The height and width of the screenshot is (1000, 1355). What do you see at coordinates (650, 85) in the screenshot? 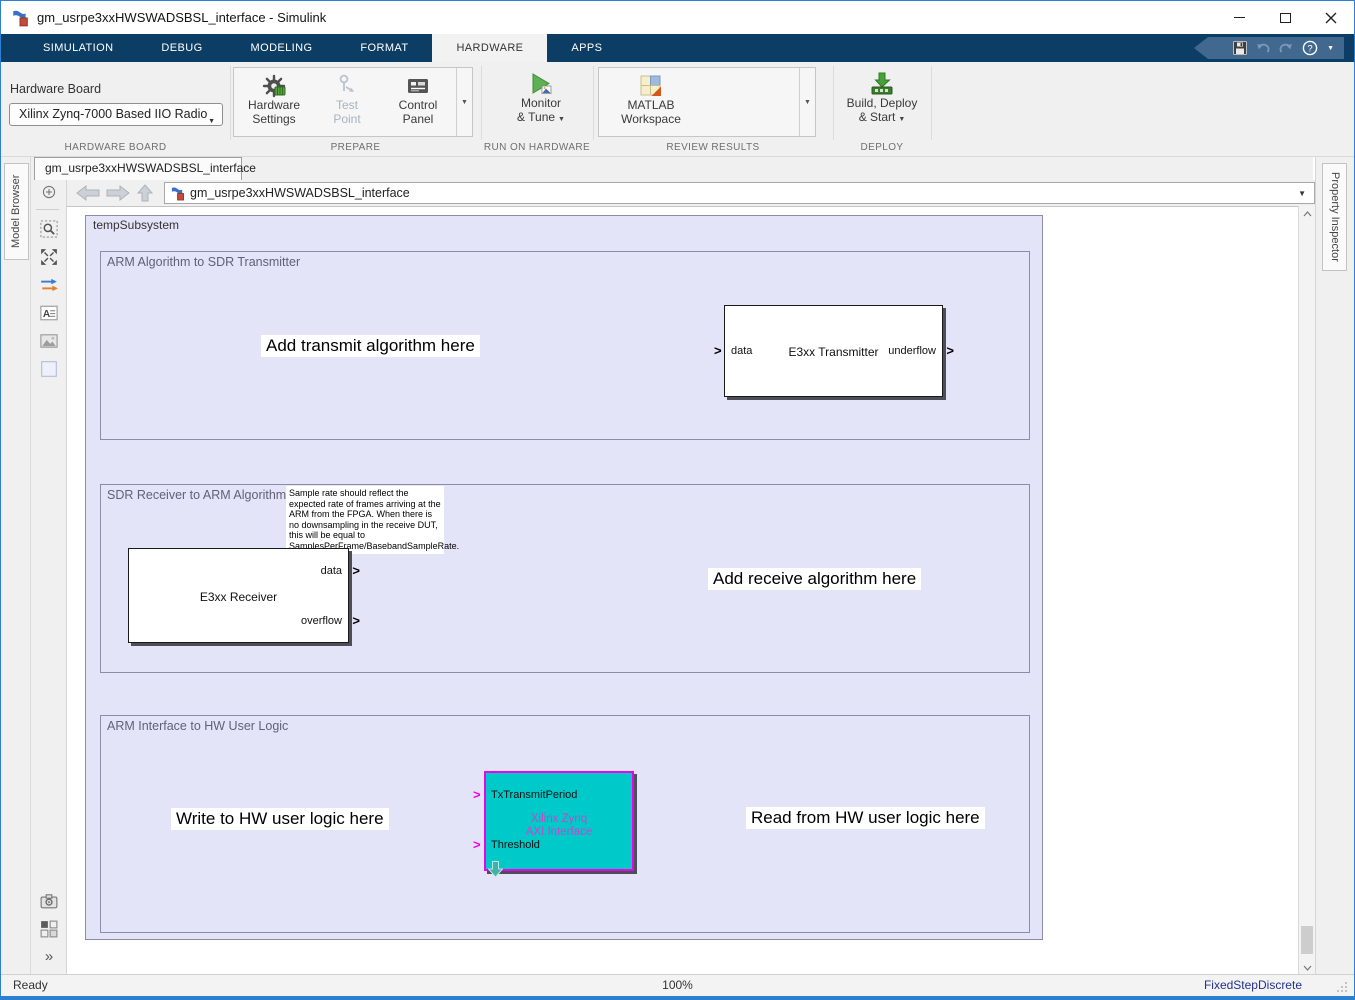
I see `matlab-workspace-icon` at bounding box center [650, 85].